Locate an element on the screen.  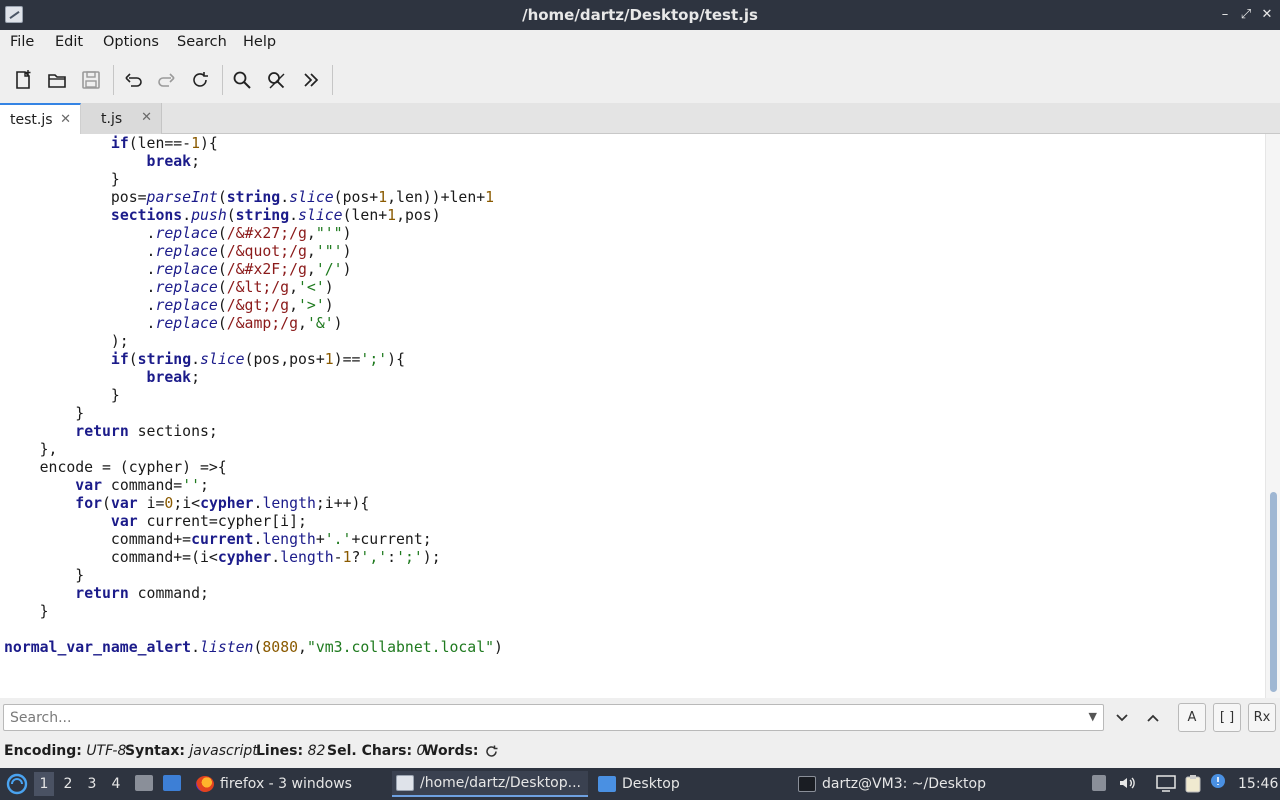
redo-icon is located at coordinates (166, 80).